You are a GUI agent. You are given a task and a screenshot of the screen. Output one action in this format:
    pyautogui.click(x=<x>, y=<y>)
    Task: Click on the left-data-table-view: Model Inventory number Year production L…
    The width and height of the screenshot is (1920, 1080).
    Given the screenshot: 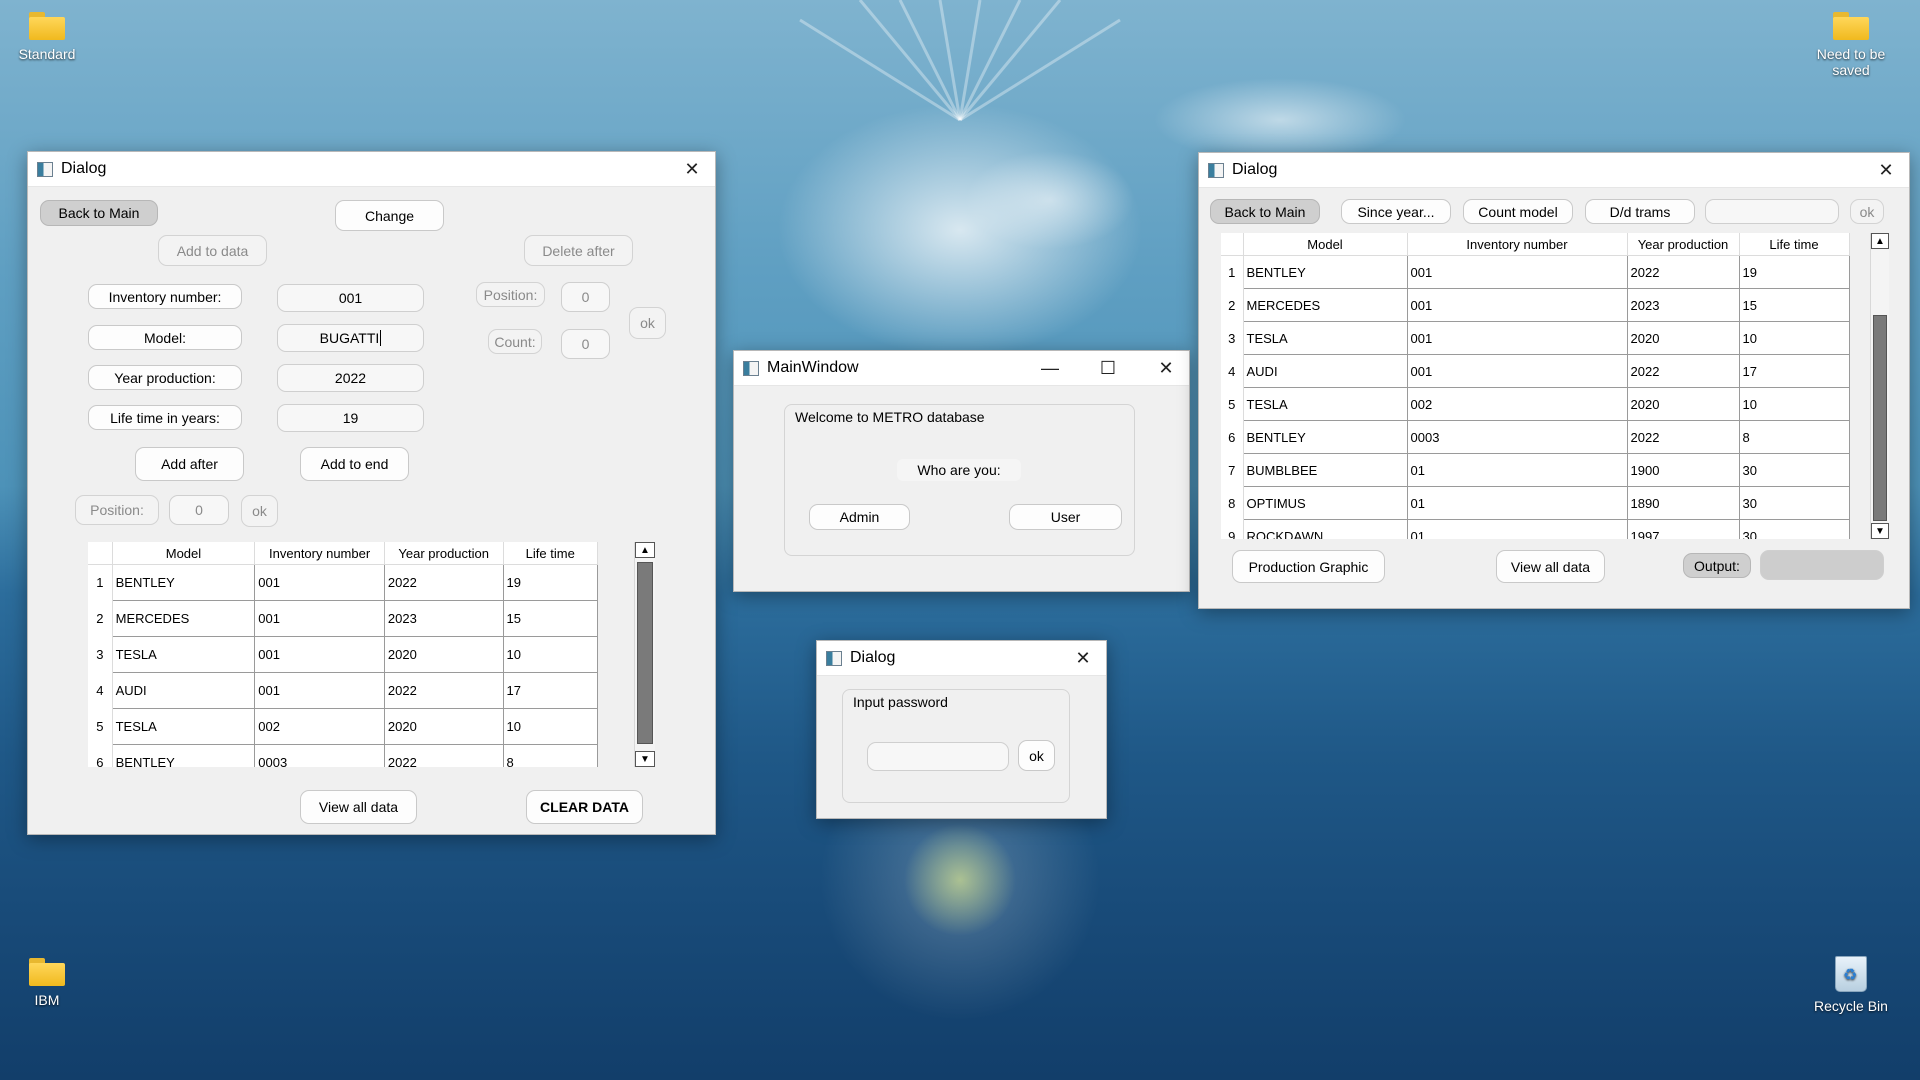 What is the action you would take?
    pyautogui.click(x=344, y=654)
    